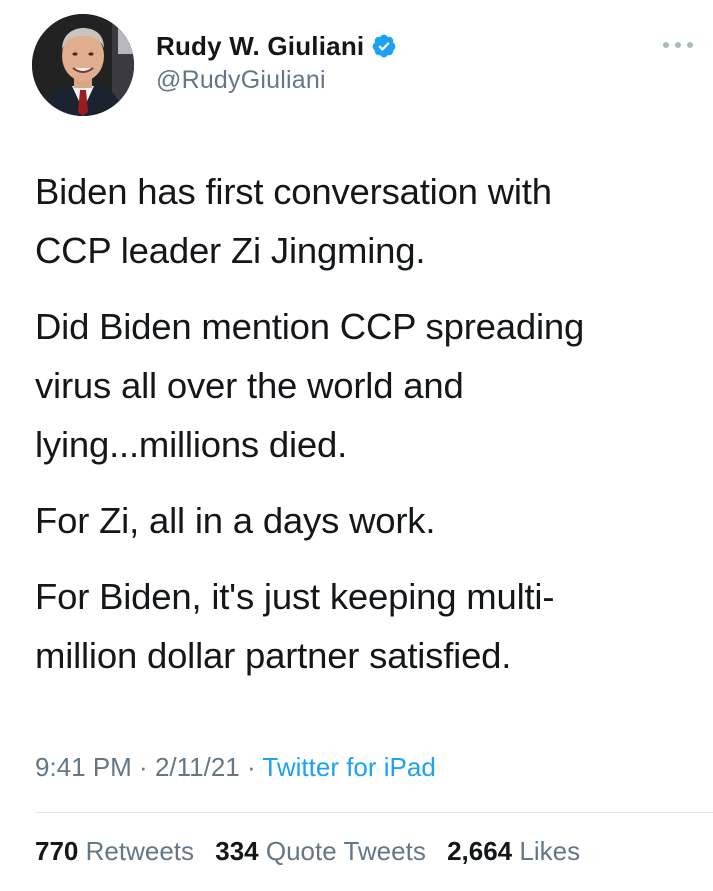 The width and height of the screenshot is (713, 891). Describe the element at coordinates (374, 812) in the screenshot. I see `divider` at that location.